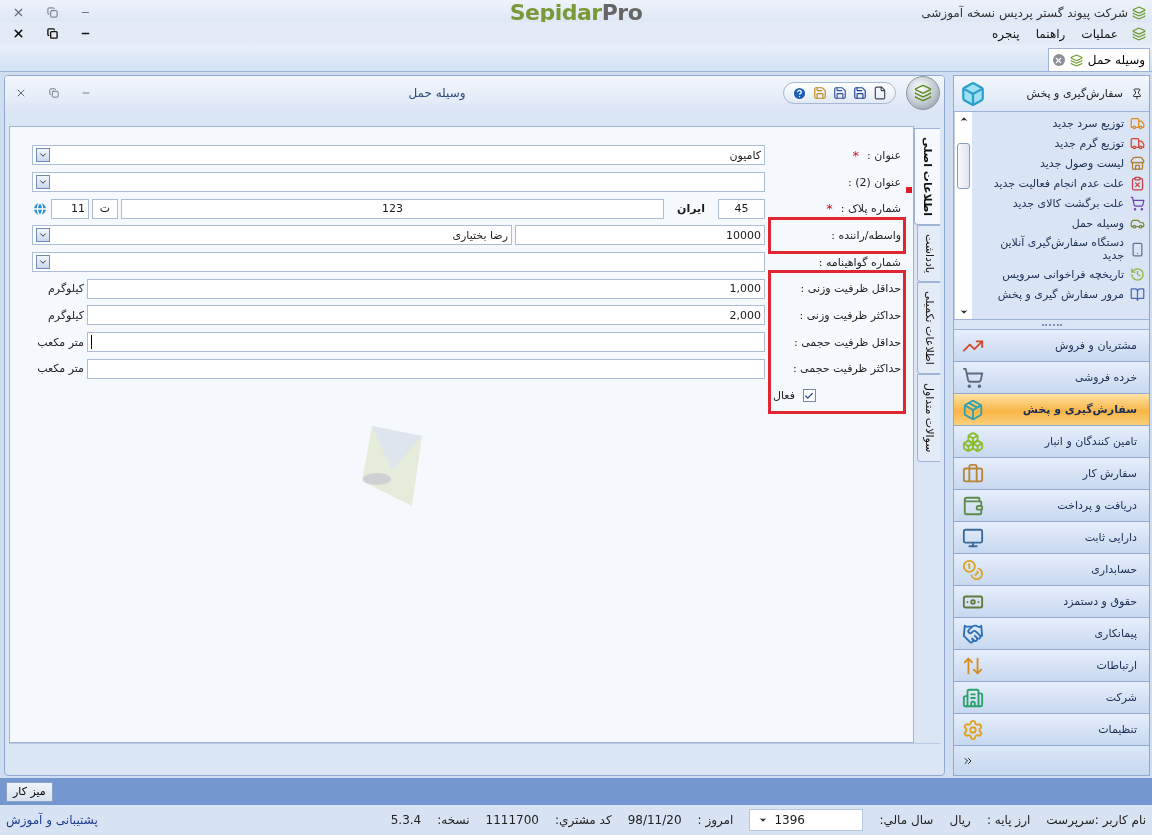  What do you see at coordinates (52, 820) in the screenshot?
I see `support-link: پشتیبانی و آموزش` at bounding box center [52, 820].